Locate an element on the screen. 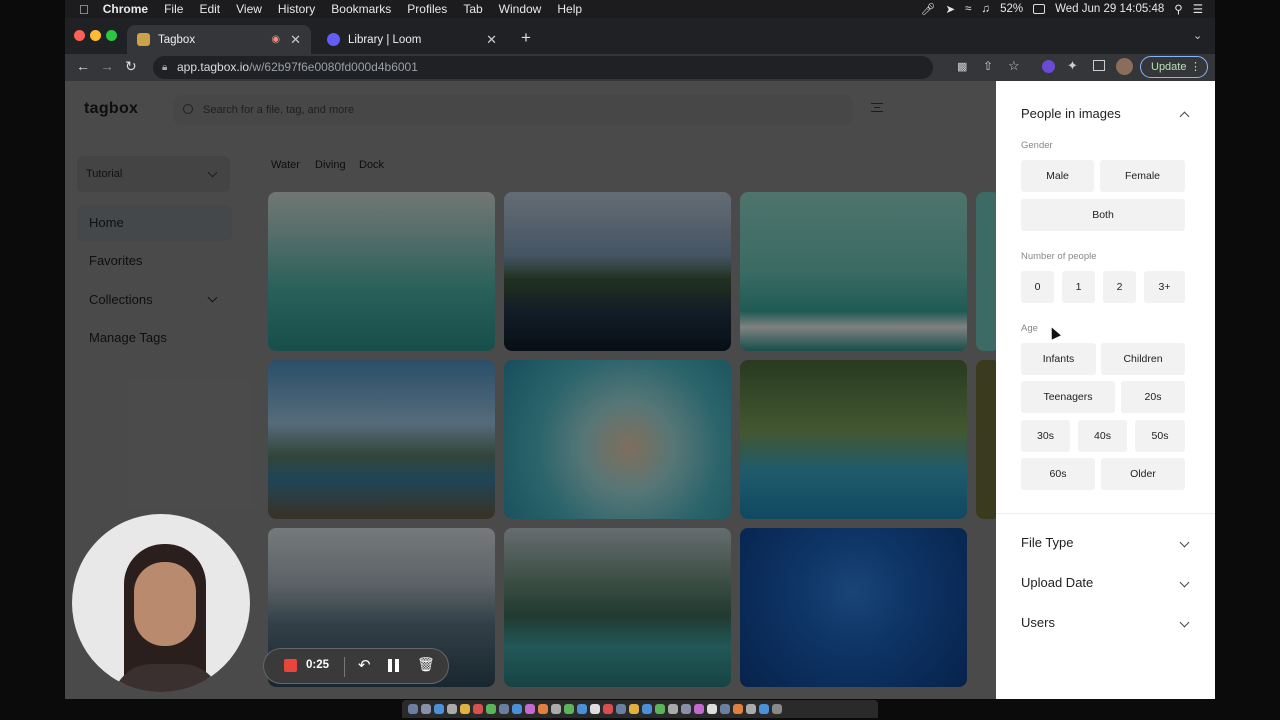 The height and width of the screenshot is (720, 1280). battery-icon is located at coordinates (1039, 9).